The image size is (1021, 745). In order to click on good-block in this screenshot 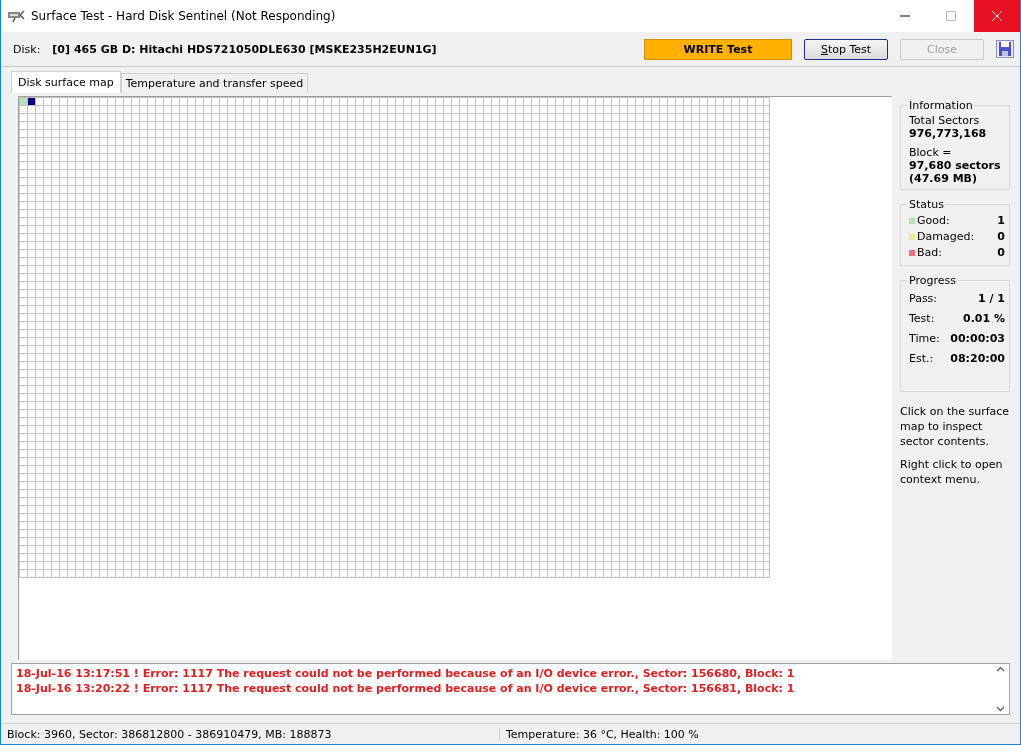, I will do `click(23, 101)`.